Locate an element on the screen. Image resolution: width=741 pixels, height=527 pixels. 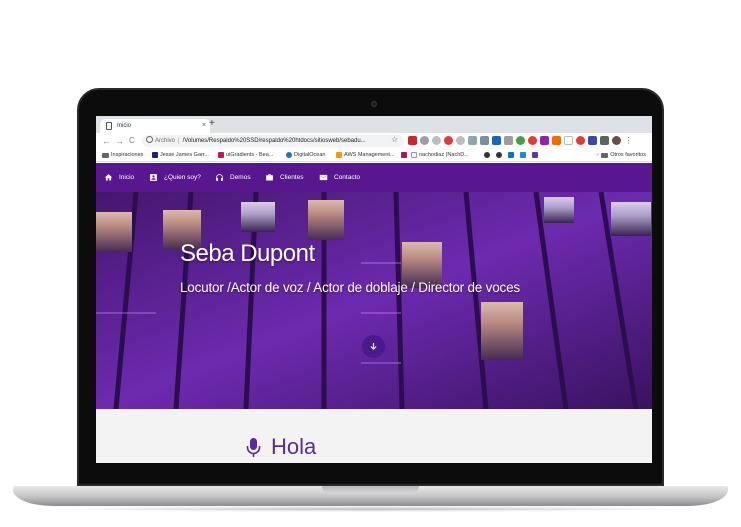
contact-card-icon is located at coordinates (153, 177).